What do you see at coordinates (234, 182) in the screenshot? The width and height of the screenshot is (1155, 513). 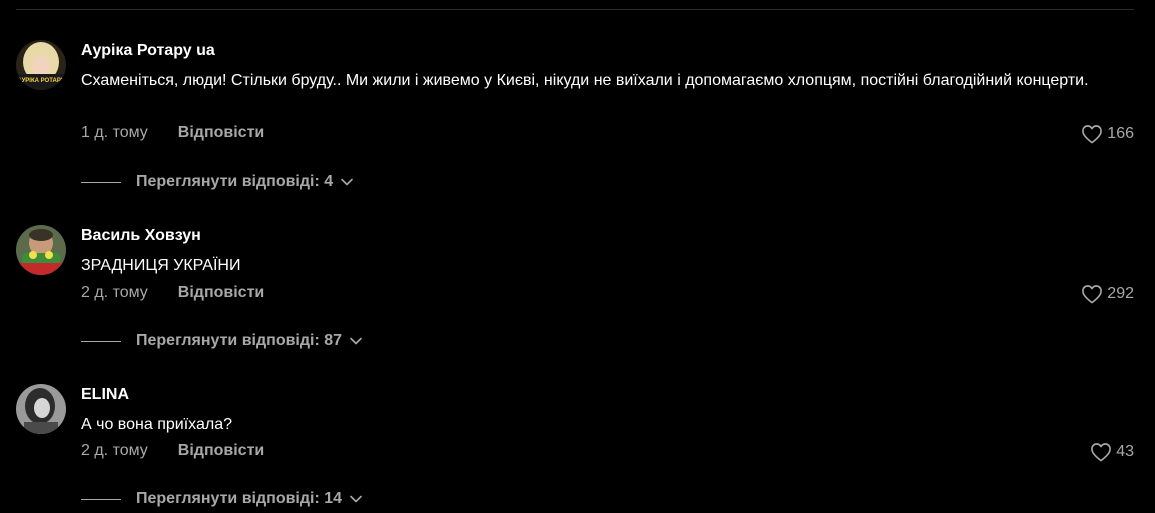 I see `view-replies-label: Переглянути відповіді: 4` at bounding box center [234, 182].